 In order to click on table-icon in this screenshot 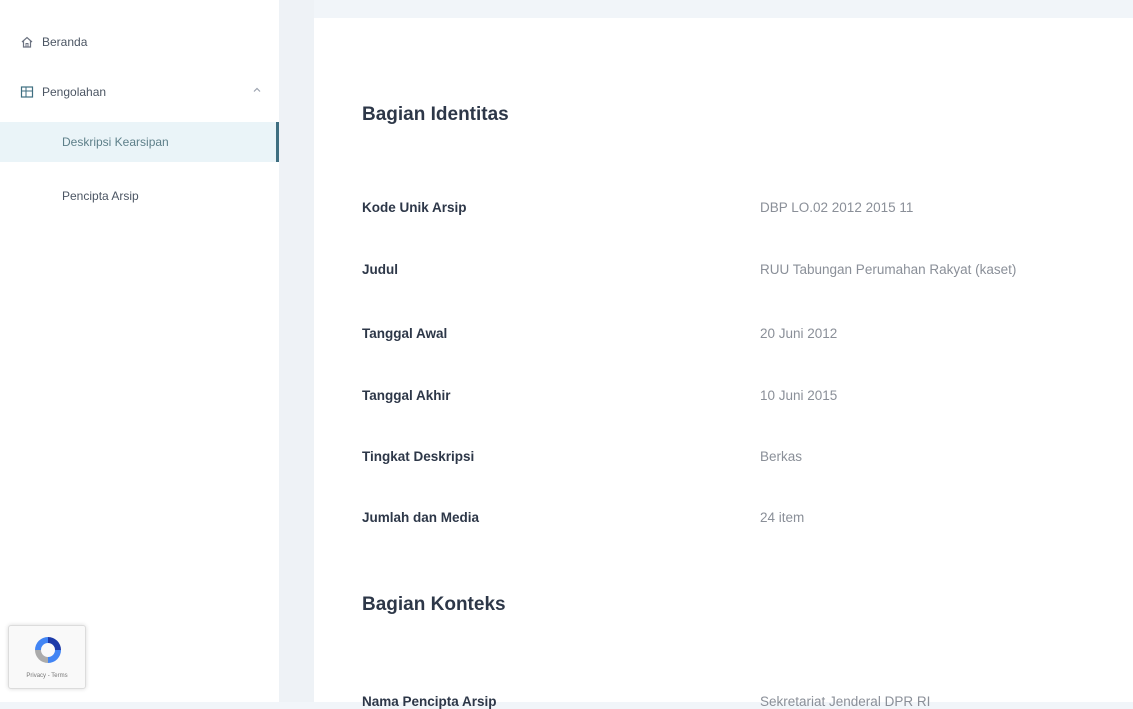, I will do `click(27, 92)`.